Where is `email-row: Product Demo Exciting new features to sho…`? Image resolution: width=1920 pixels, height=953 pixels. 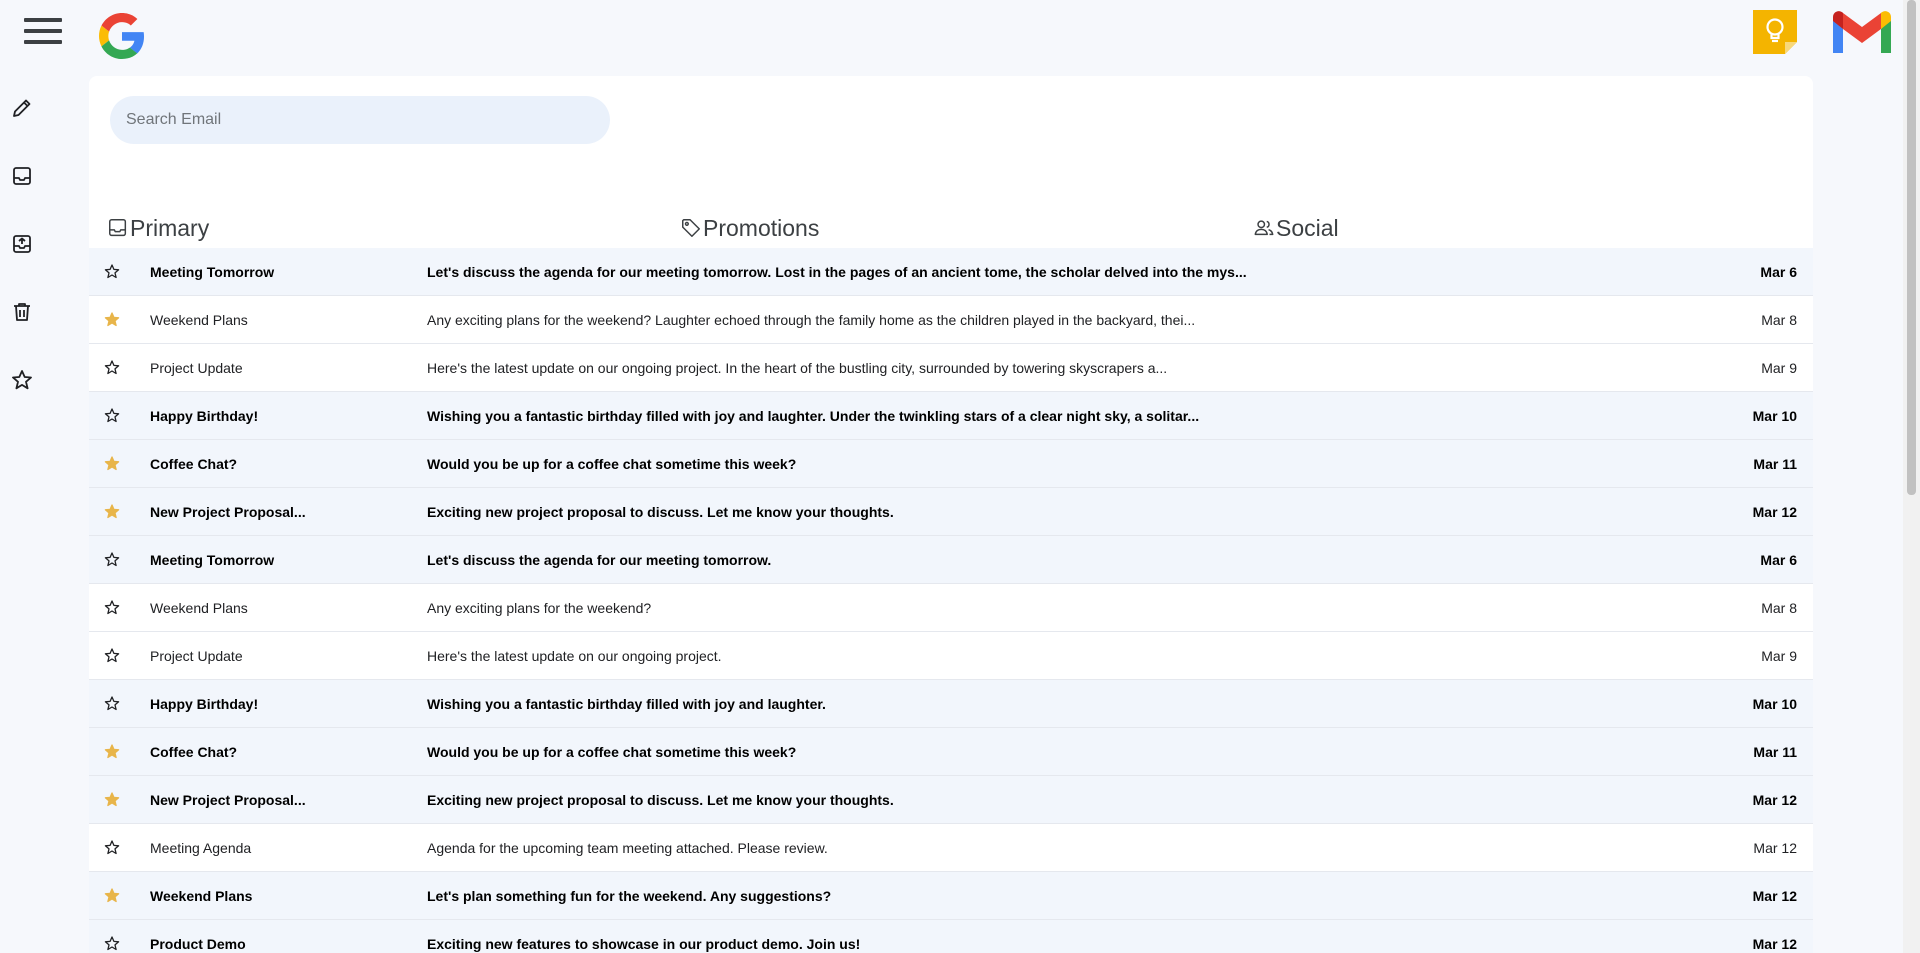 email-row: Product Demo Exciting new features to sho… is located at coordinates (951, 936).